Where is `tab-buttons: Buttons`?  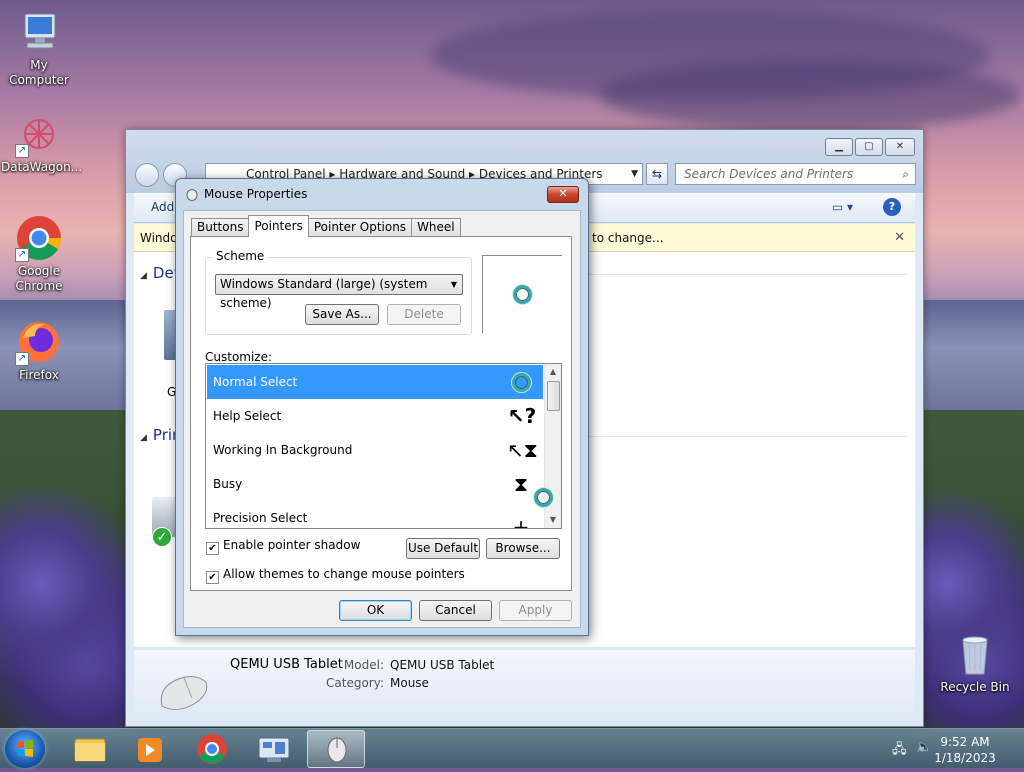 tab-buttons: Buttons is located at coordinates (220, 227).